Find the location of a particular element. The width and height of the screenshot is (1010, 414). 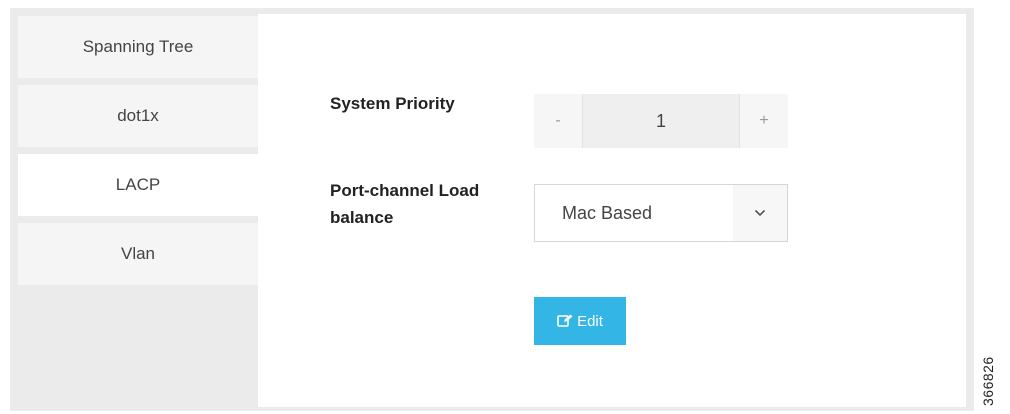

load-balance-selected-value: Mac Based is located at coordinates (607, 212).